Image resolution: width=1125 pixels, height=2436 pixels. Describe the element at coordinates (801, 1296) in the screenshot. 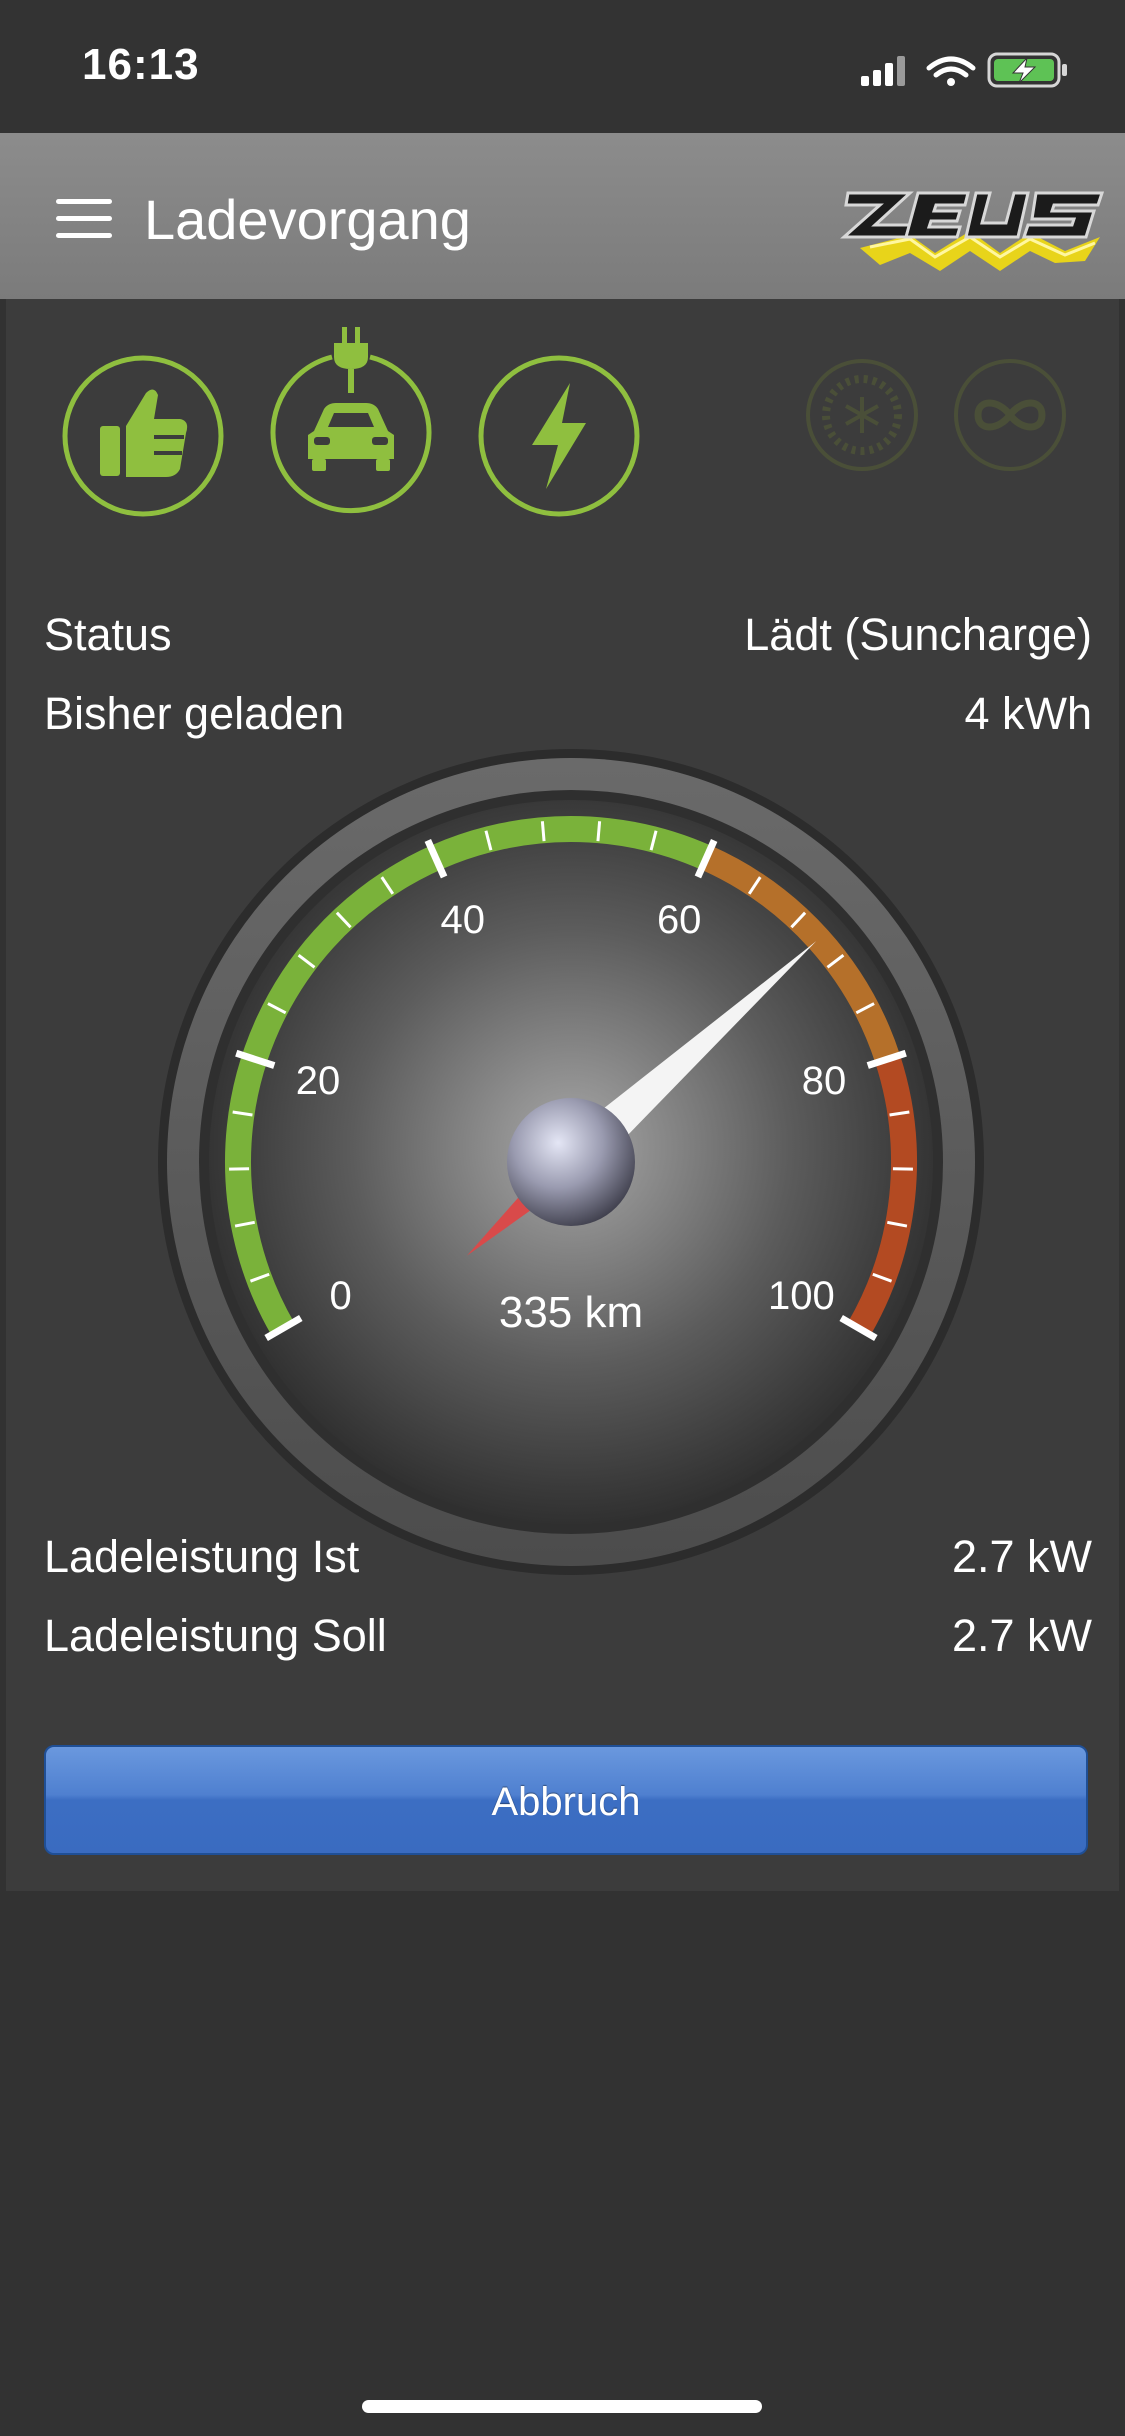

I see `gauge-tick-label: 100` at that location.